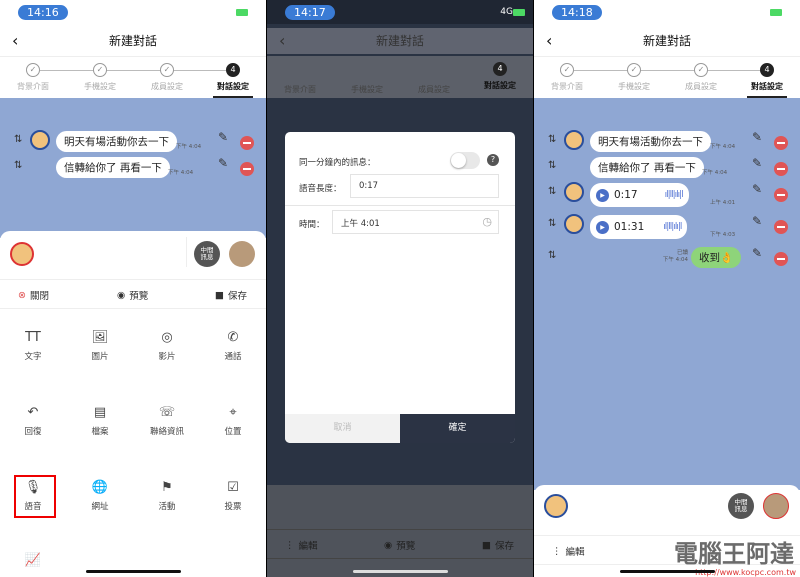 Image resolution: width=800 pixels, height=577 pixels. I want to click on event-icon: ⚑, so click(167, 487).